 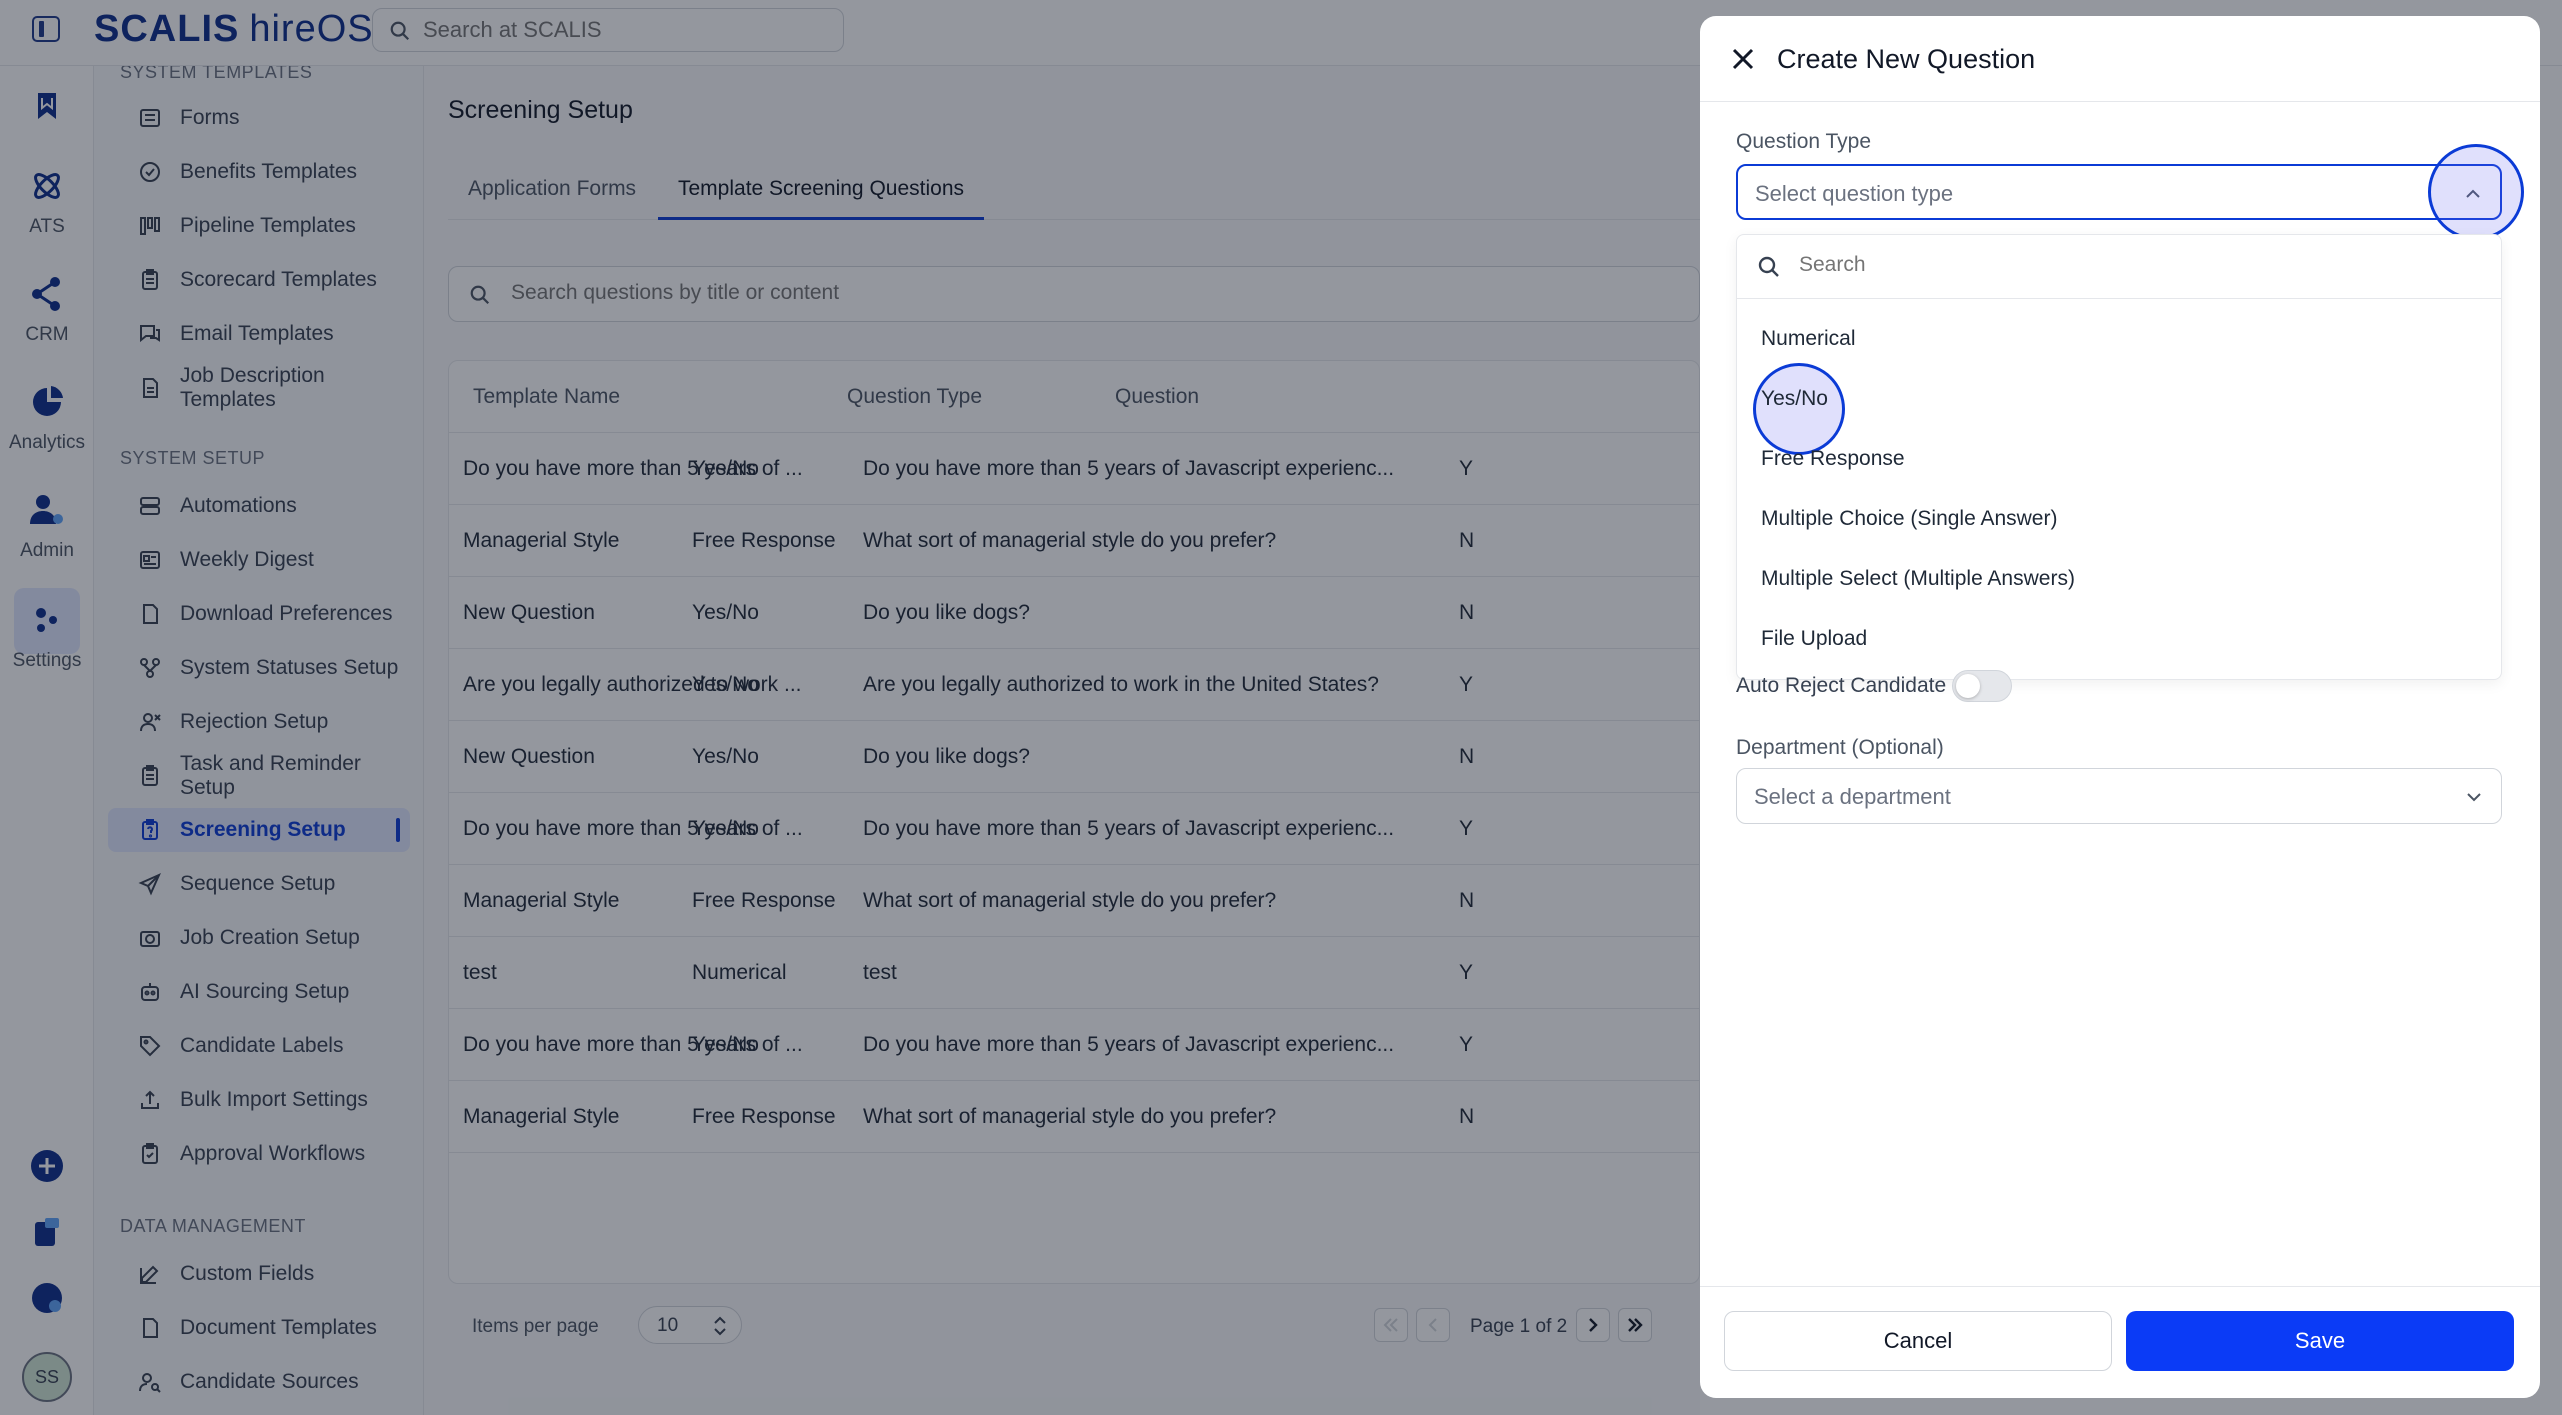 I want to click on option-multiple-choice: Multiple Choice (Single Answer), so click(x=1909, y=519).